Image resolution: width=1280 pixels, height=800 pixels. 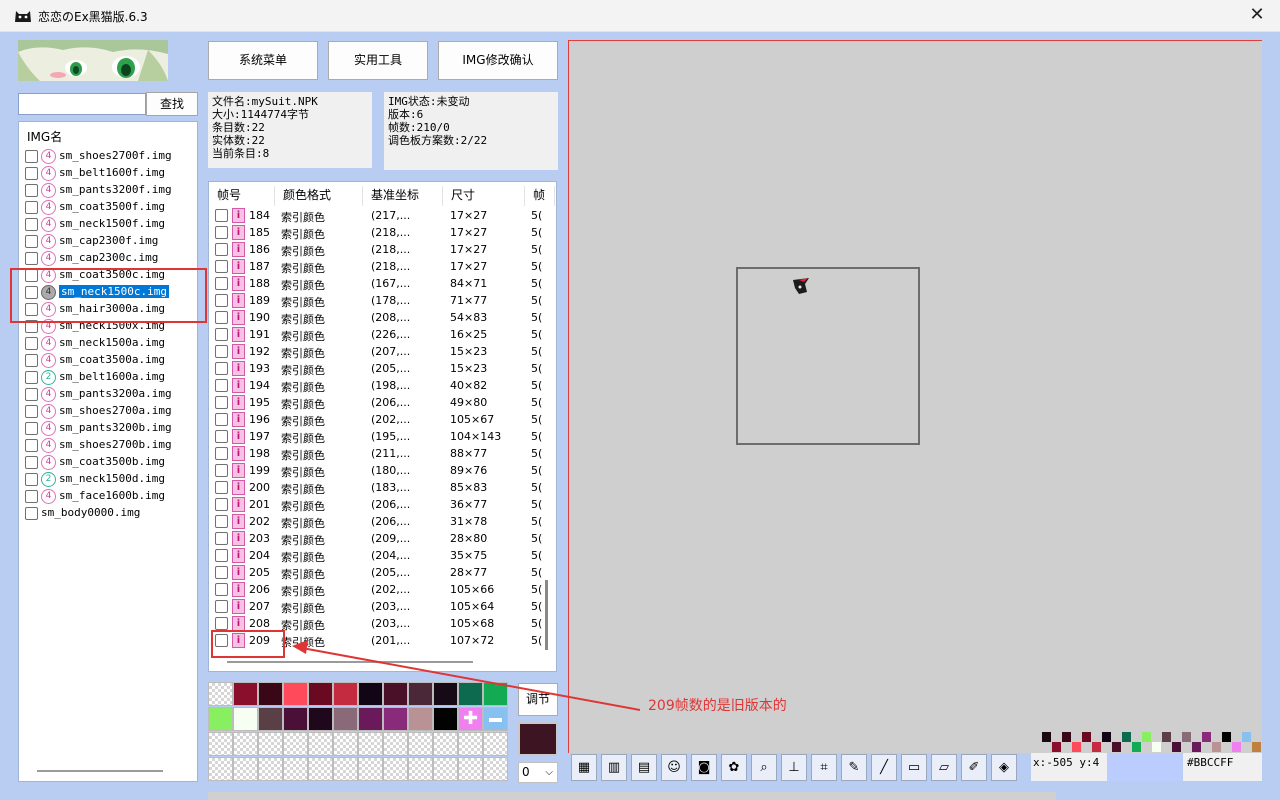 What do you see at coordinates (498, 60) in the screenshot?
I see `img-confirm-button: IMG修改确认` at bounding box center [498, 60].